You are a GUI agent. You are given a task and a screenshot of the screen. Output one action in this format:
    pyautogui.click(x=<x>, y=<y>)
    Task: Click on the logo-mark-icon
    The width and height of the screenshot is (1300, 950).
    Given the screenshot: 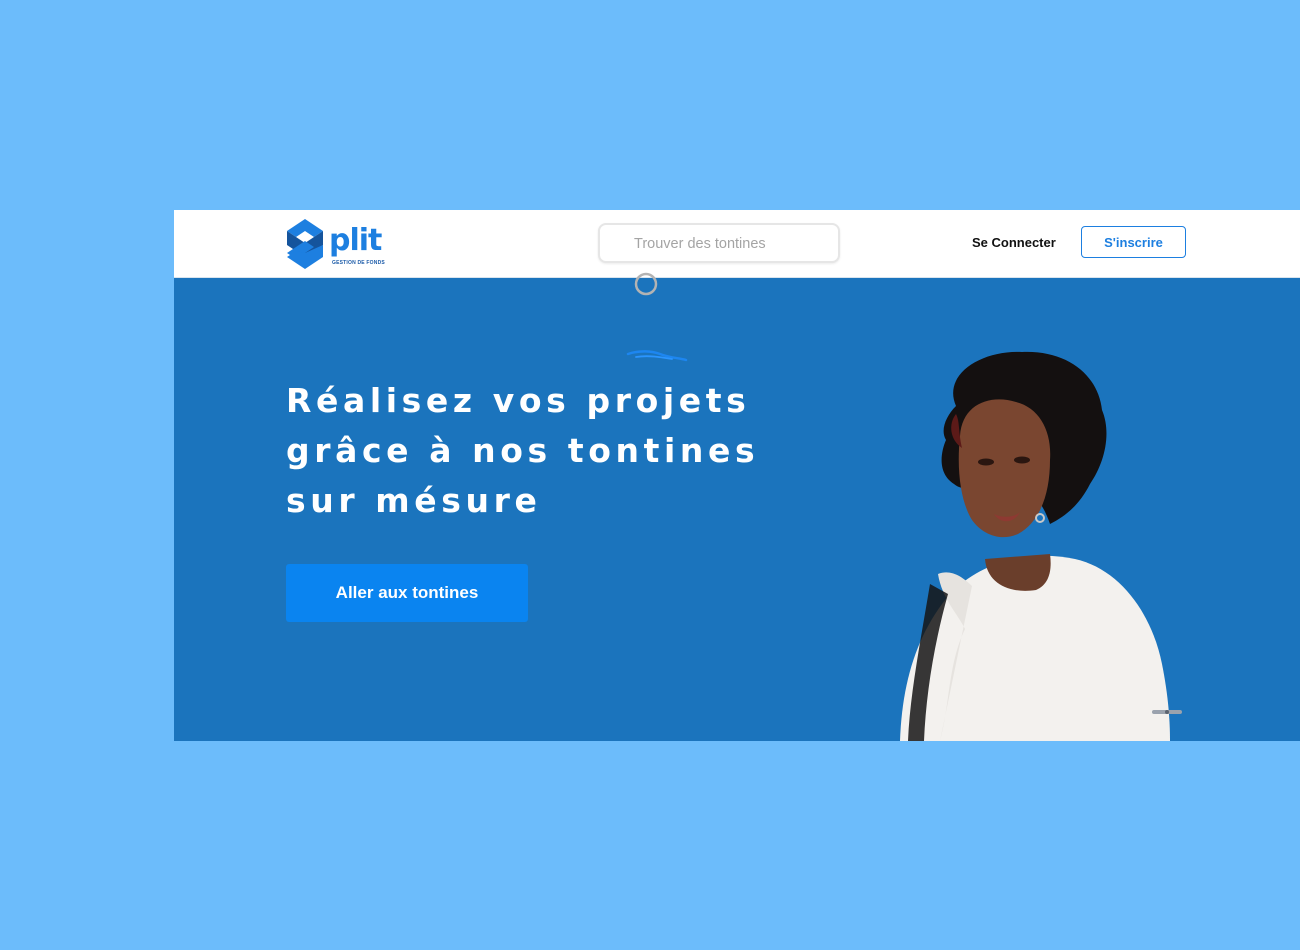 What is the action you would take?
    pyautogui.click(x=305, y=244)
    